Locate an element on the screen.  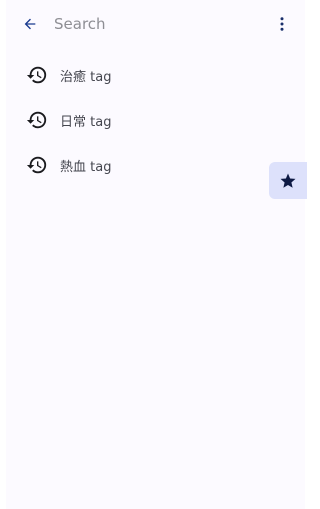
history-item-label: 日常 tag is located at coordinates (86, 122).